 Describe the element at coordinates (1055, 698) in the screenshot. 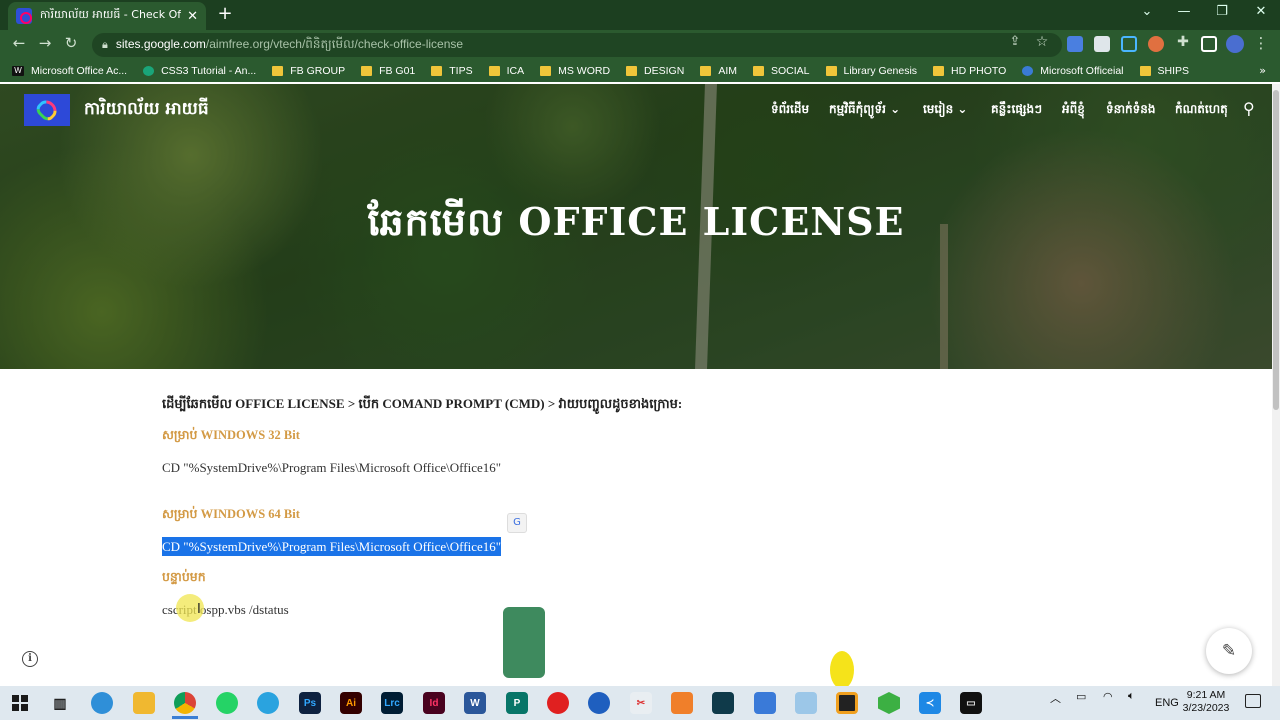

I see `show-hidden-icons-icon: ︿` at that location.